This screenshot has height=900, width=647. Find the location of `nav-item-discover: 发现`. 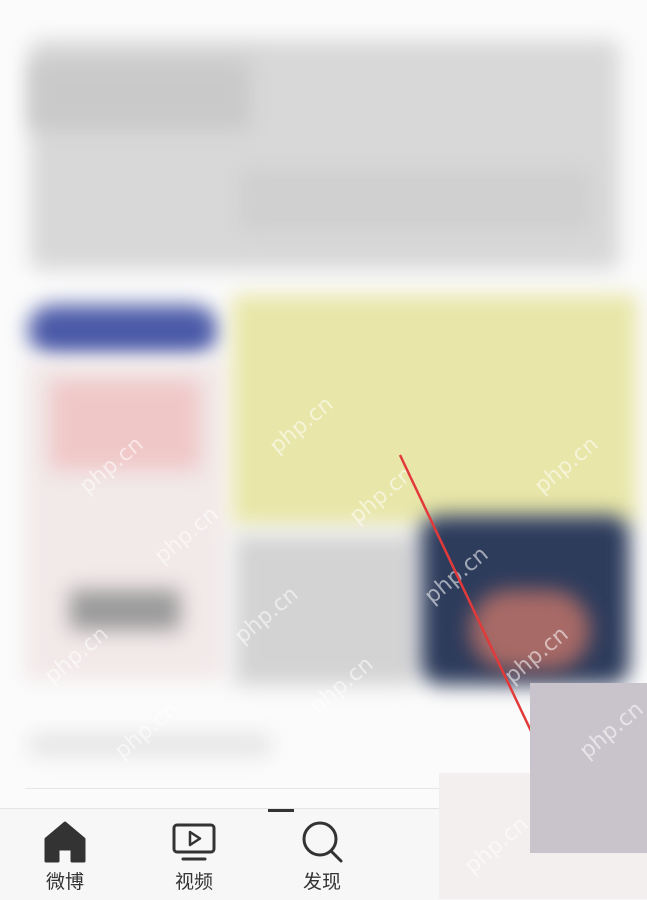

nav-item-discover: 发现 is located at coordinates (322, 856).